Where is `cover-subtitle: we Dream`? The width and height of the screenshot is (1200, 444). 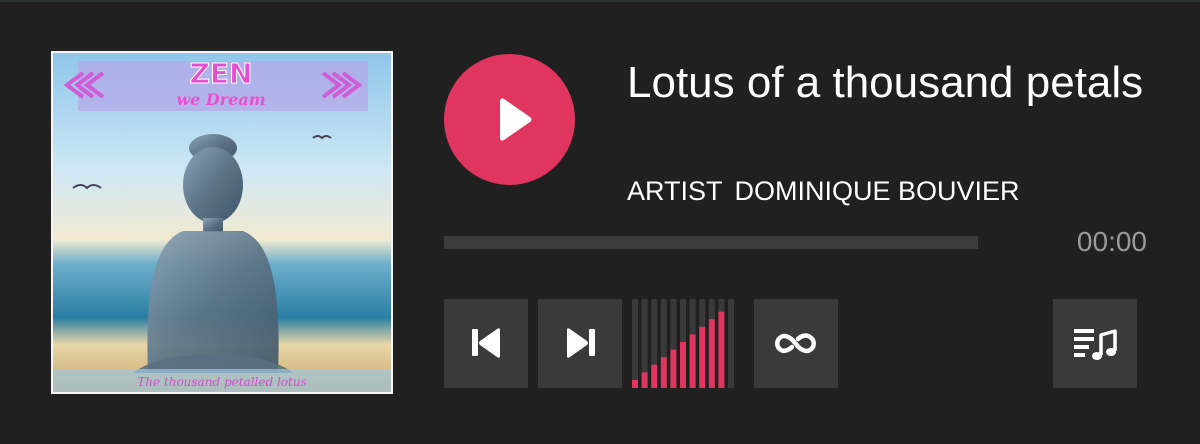
cover-subtitle: we Dream is located at coordinates (220, 99).